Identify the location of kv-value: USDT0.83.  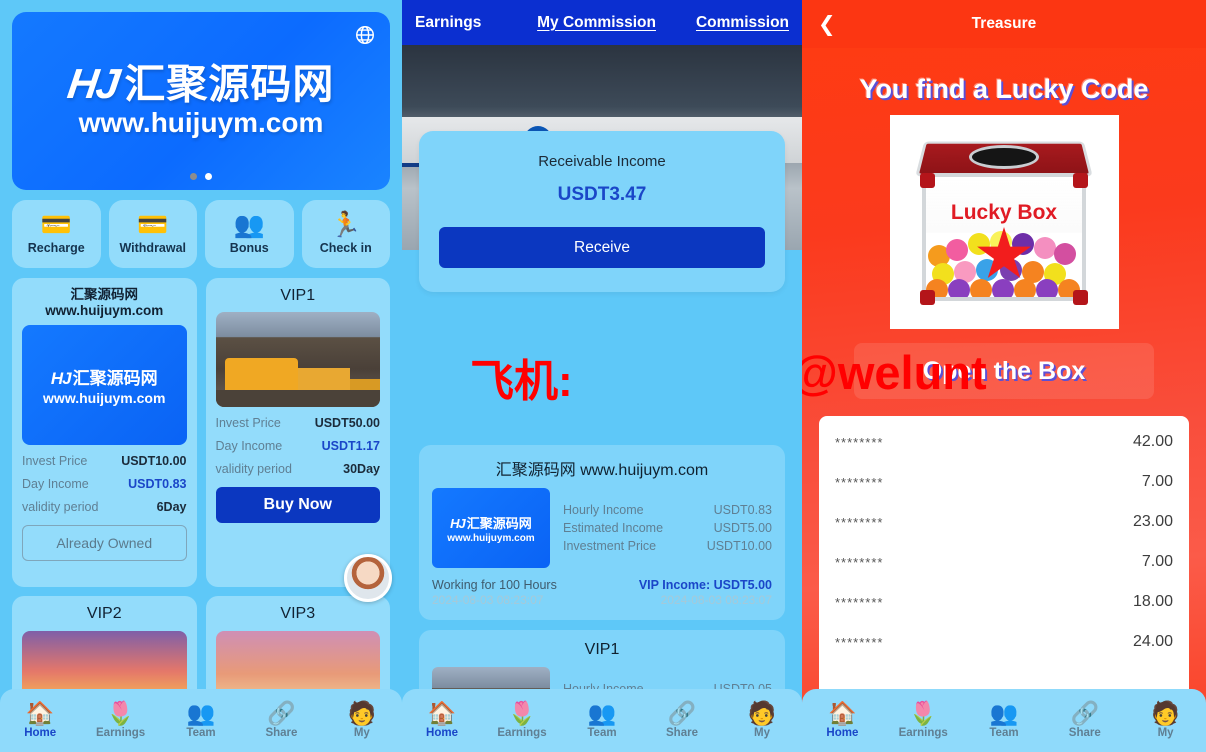
(742, 510).